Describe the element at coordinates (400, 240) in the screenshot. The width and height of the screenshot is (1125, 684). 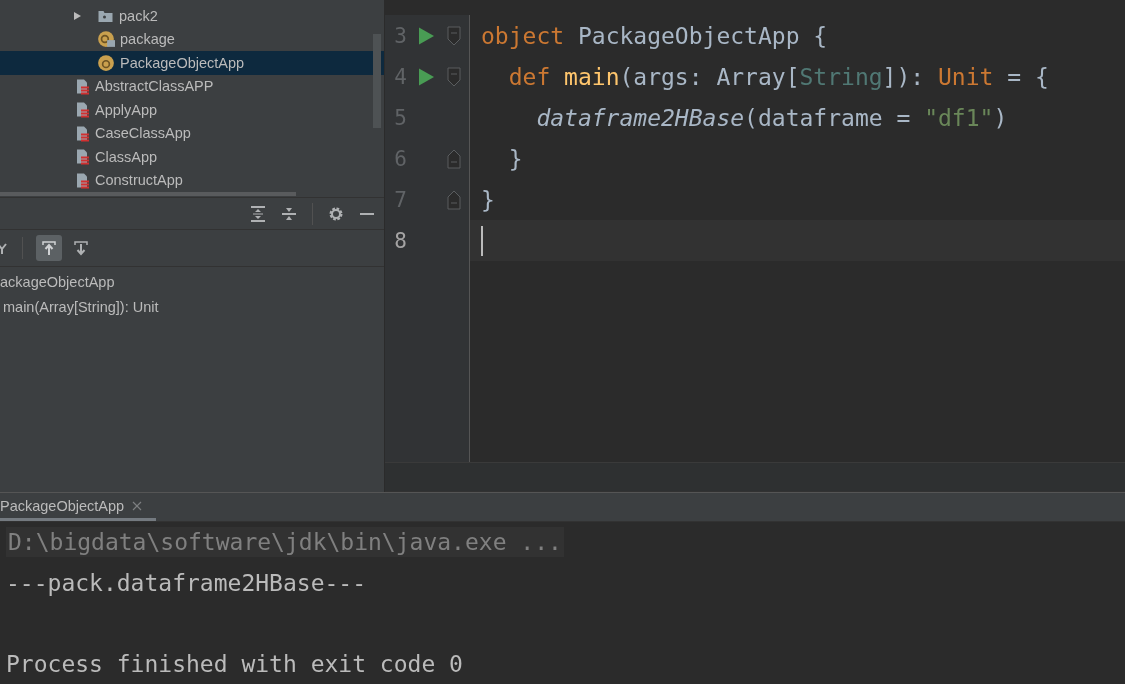
I see `line-number: 8` at that location.